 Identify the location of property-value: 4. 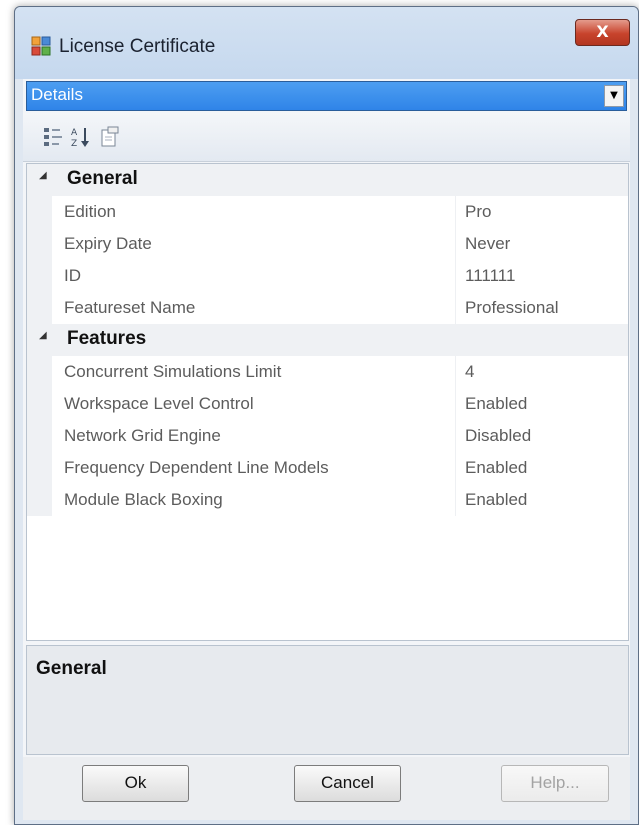
(469, 372).